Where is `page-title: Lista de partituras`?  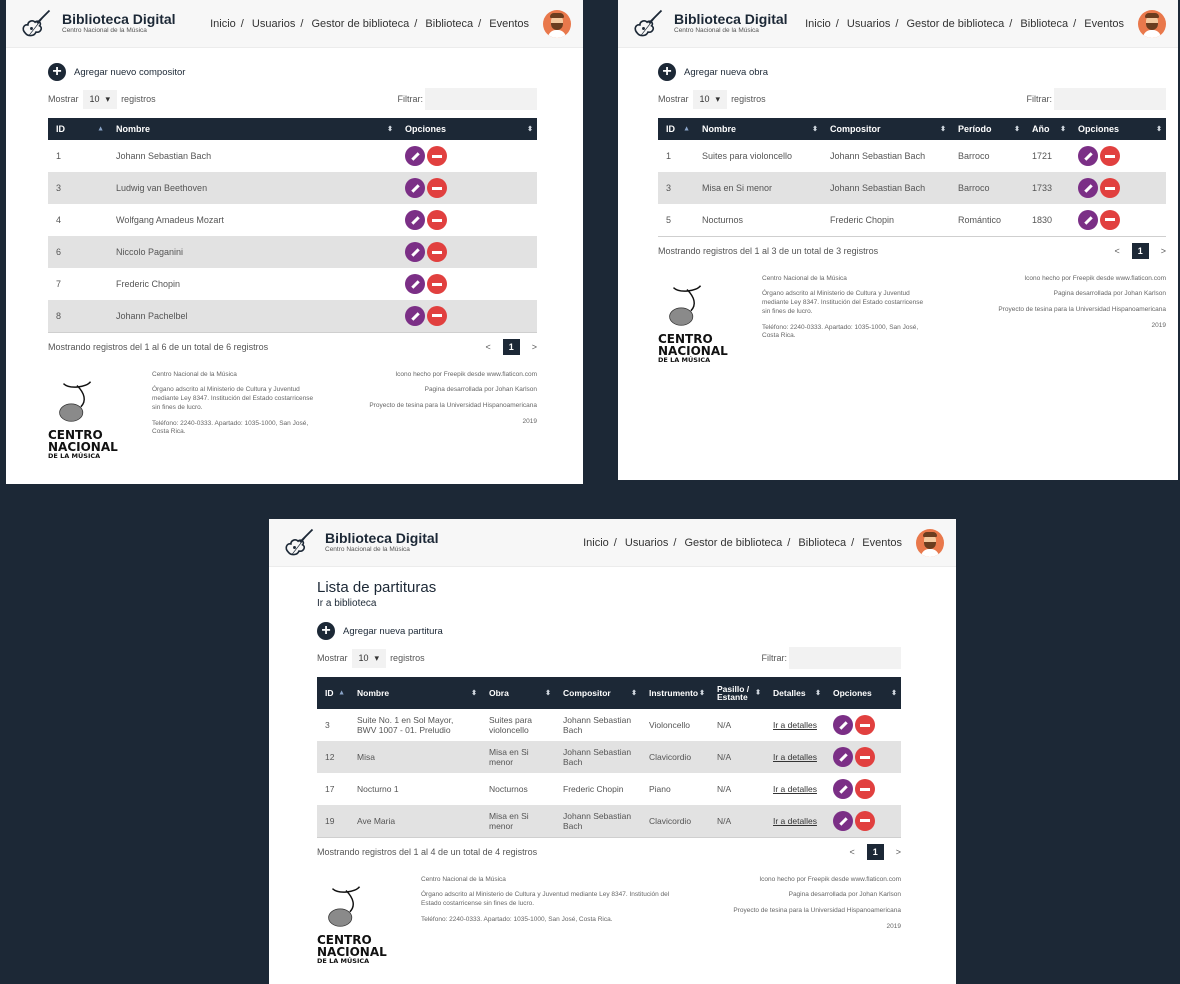 page-title: Lista de partituras is located at coordinates (377, 587).